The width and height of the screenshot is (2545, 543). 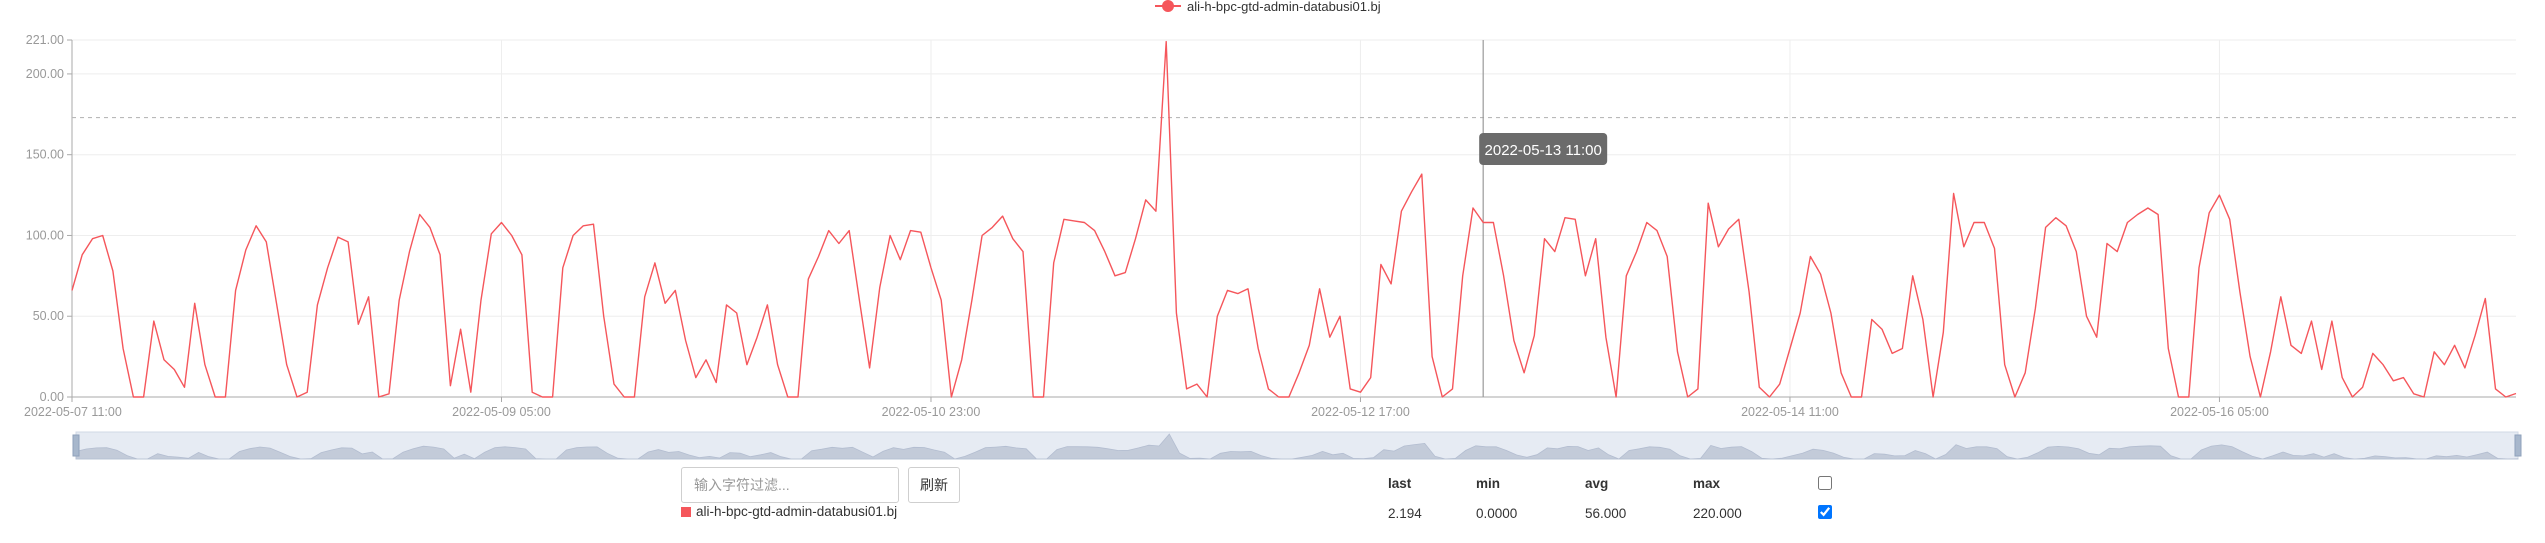 What do you see at coordinates (1825, 483) in the screenshot?
I see `select-all-checkbox` at bounding box center [1825, 483].